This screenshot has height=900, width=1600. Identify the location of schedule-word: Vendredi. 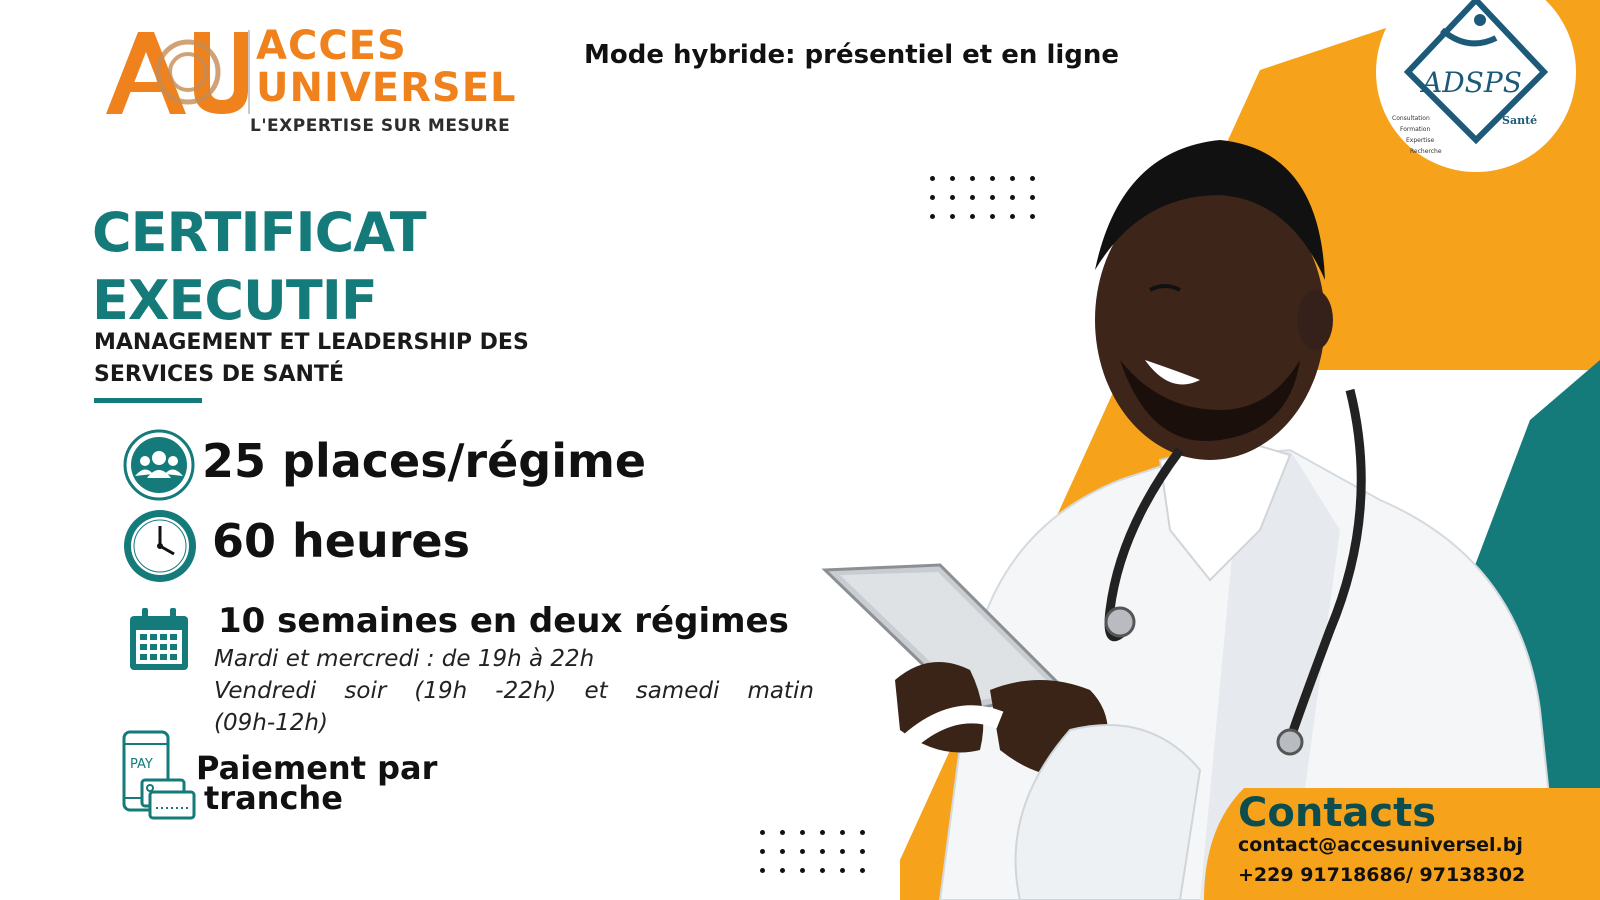
(265, 691).